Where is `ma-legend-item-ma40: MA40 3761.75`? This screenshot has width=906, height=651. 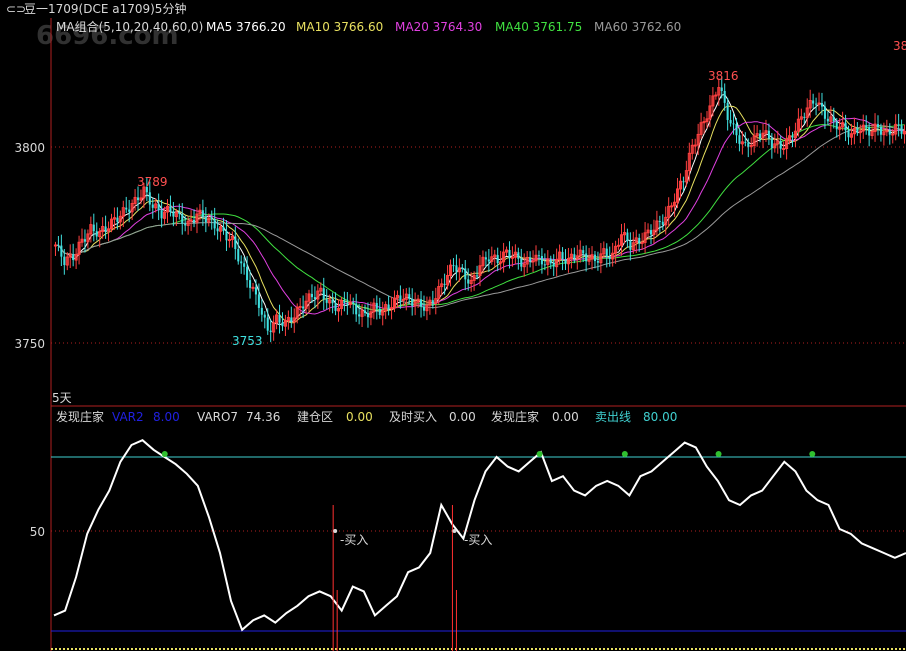 ma-legend-item-ma40: MA40 3761.75 is located at coordinates (538, 27).